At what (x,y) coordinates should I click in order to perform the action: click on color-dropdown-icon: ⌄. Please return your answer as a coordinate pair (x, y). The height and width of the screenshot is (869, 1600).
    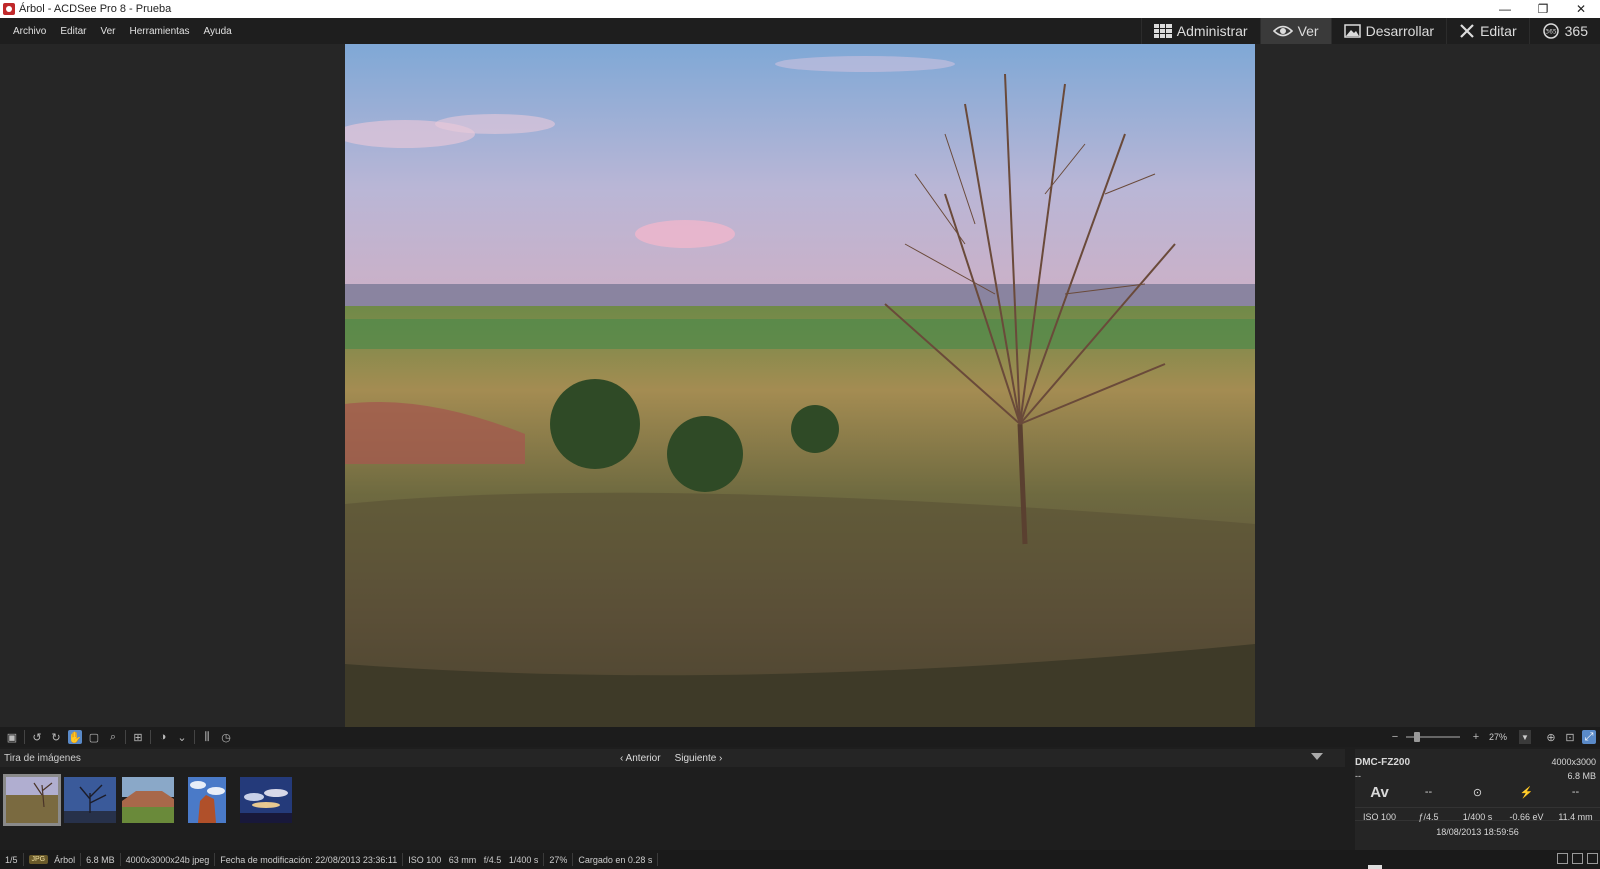
    Looking at the image, I should click on (182, 737).